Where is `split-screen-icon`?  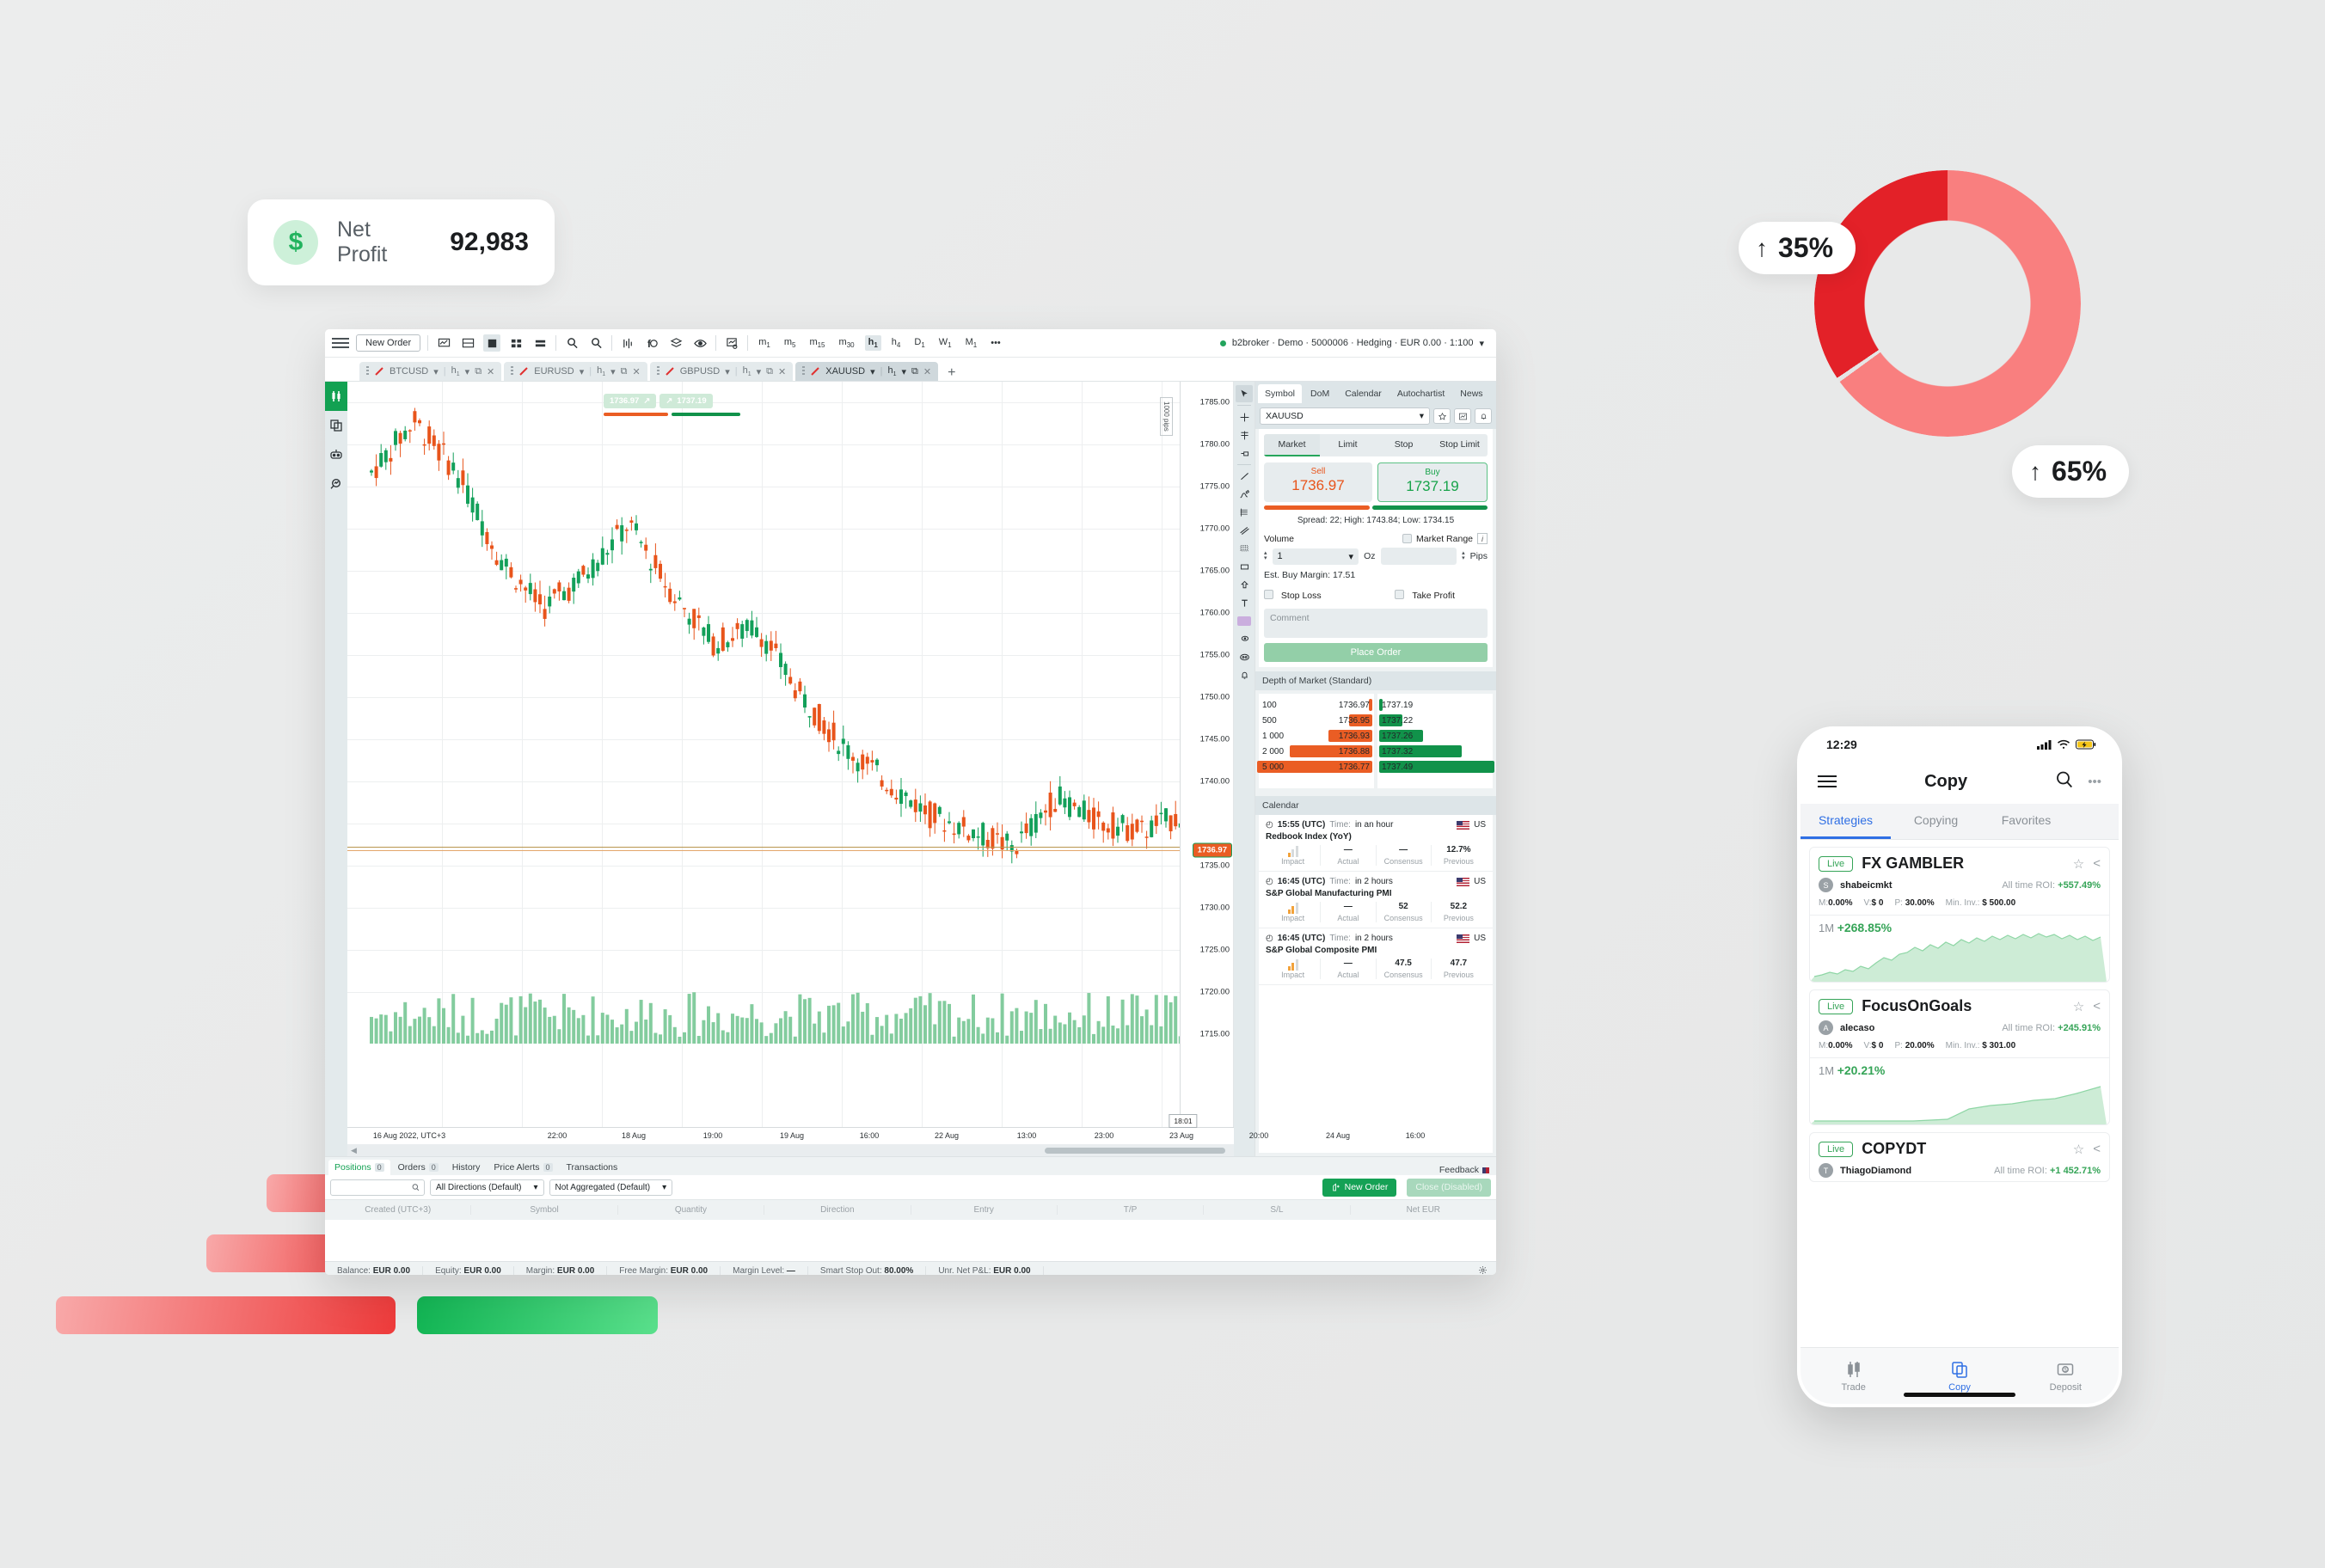 split-screen-icon is located at coordinates (468, 343).